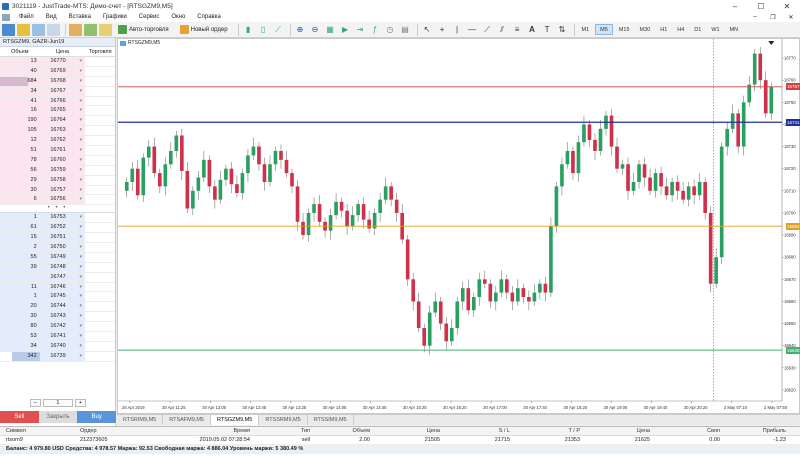 This screenshot has height=457, width=800. I want to click on sell-button: Sell, so click(19, 417).